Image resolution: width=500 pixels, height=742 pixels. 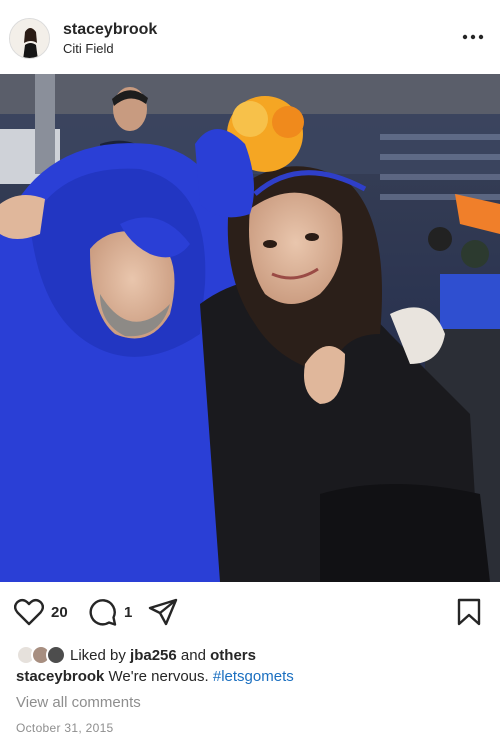 I want to click on heart-icon, so click(x=29, y=614).